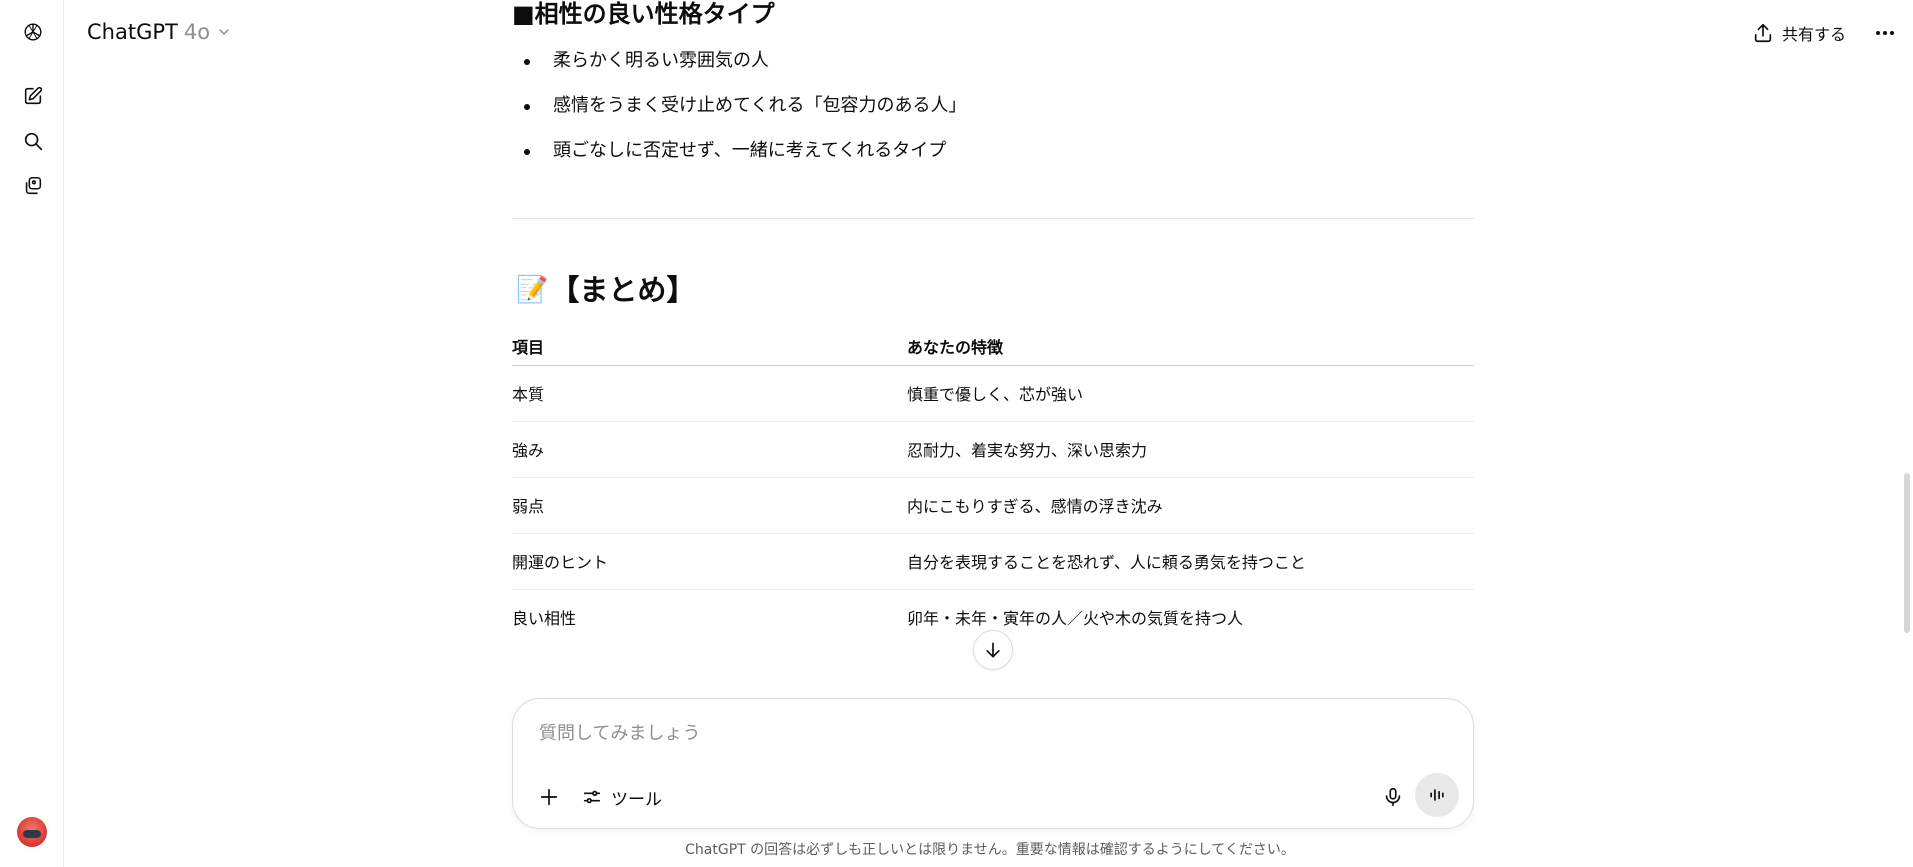 This screenshot has height=867, width=1913. What do you see at coordinates (1763, 33) in the screenshot?
I see `share-icon` at bounding box center [1763, 33].